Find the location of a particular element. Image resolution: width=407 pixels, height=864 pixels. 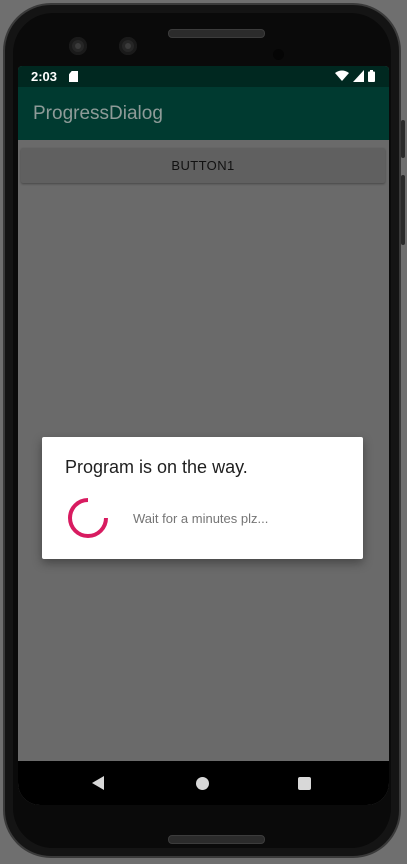

status-bar: 2:03 is located at coordinates (203, 76).